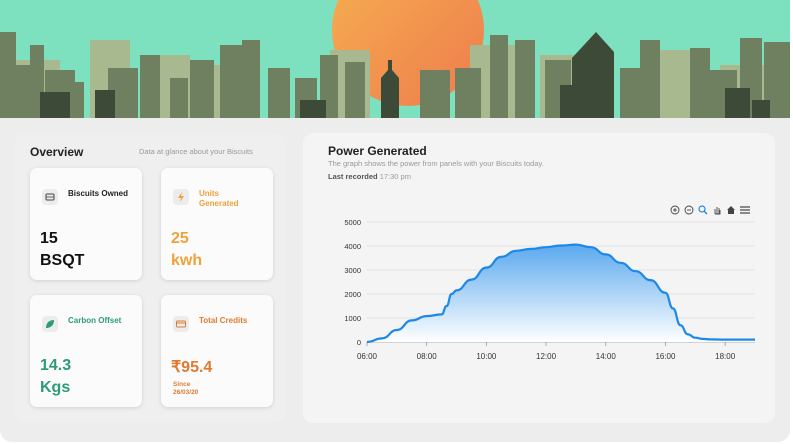 The image size is (793, 444). What do you see at coordinates (186, 392) in the screenshot?
I see `since-date: 26/03/20` at bounding box center [186, 392].